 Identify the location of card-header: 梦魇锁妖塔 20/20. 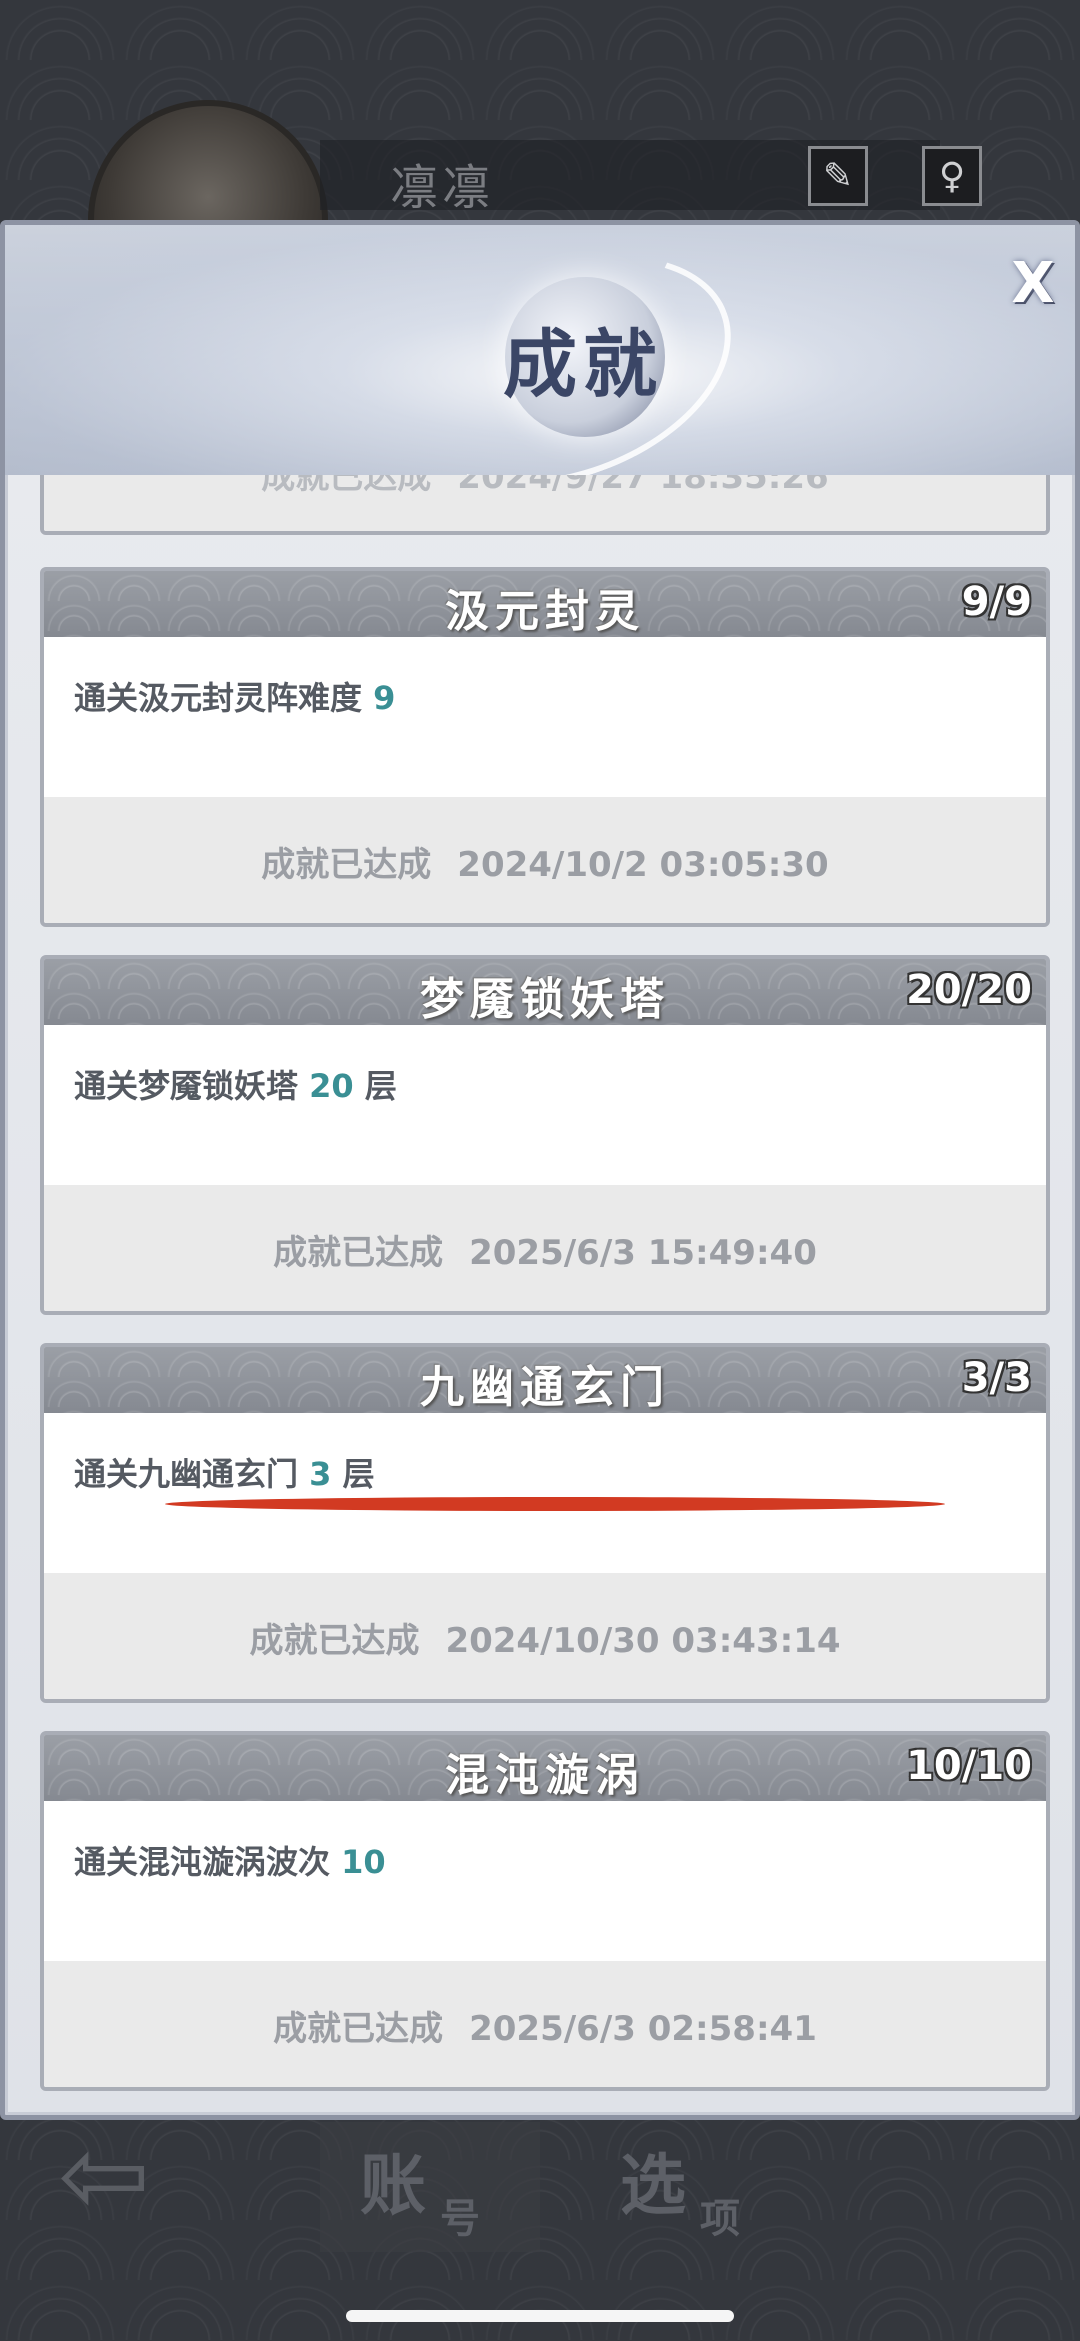
(545, 992).